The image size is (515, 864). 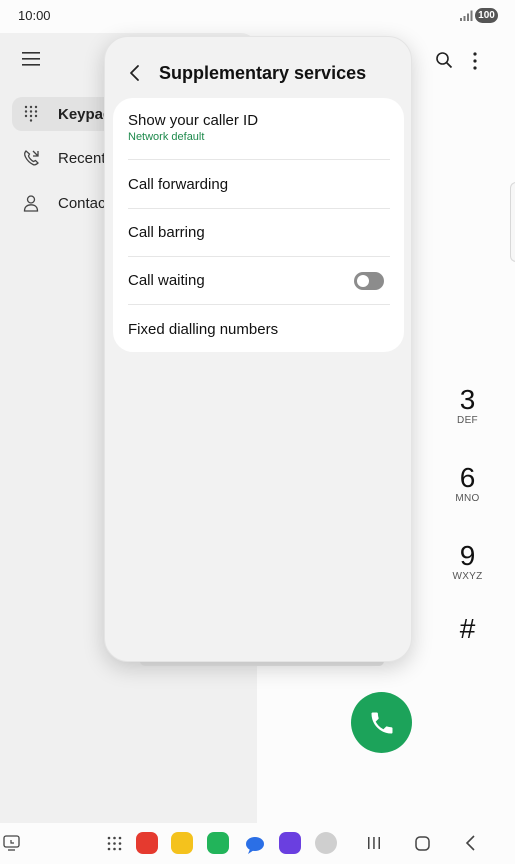 What do you see at coordinates (31, 158) in the screenshot?
I see `recents-icon` at bounding box center [31, 158].